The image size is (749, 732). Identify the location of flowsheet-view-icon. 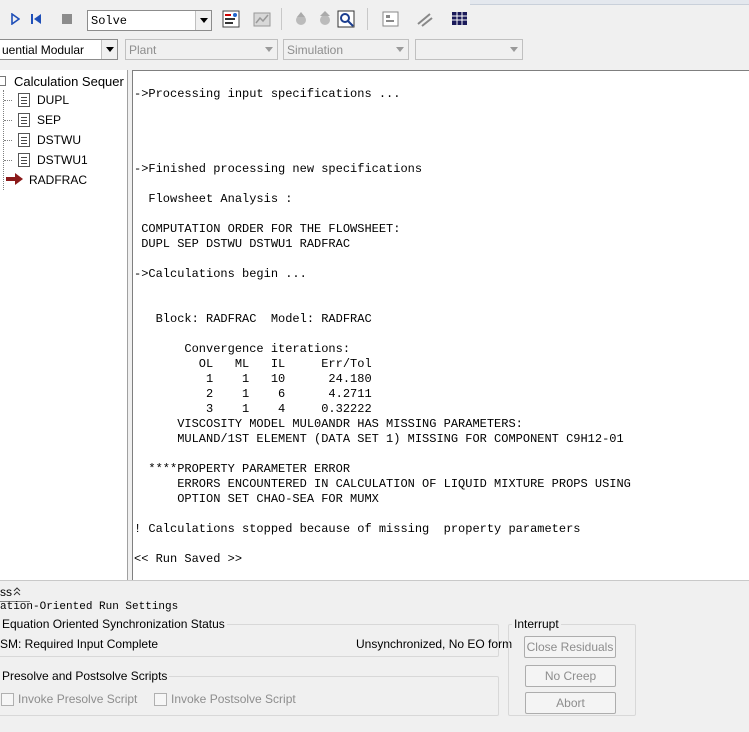
(391, 19).